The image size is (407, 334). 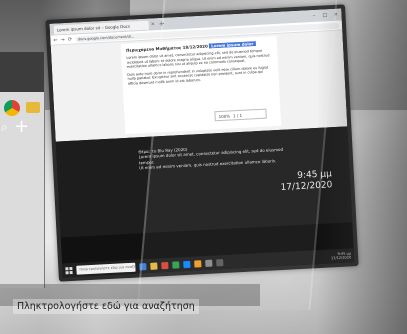 What do you see at coordinates (33, 107) in the screenshot?
I see `folder-icon` at bounding box center [33, 107].